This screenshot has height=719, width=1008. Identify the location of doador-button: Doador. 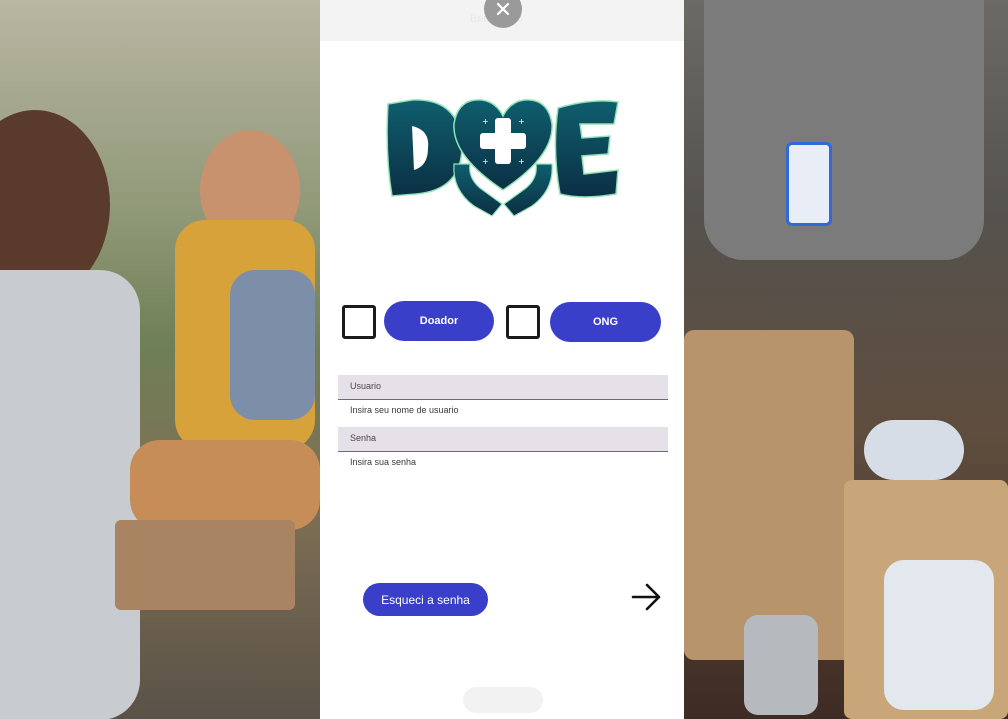
(439, 321).